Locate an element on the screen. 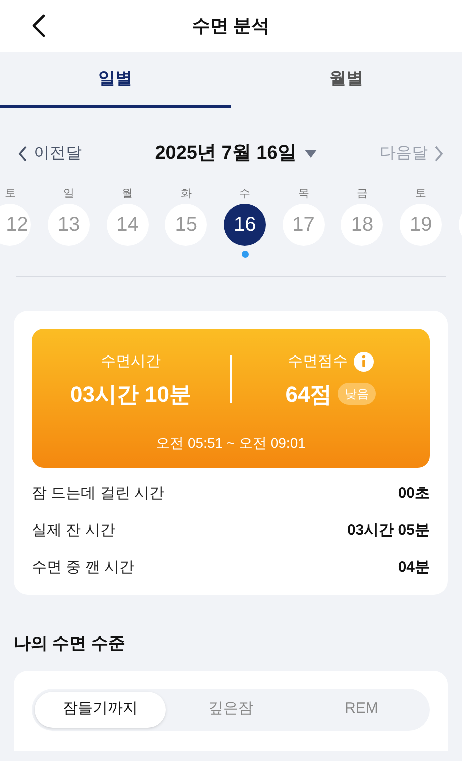 This screenshot has width=462, height=761. tab: 일별 is located at coordinates (115, 80).